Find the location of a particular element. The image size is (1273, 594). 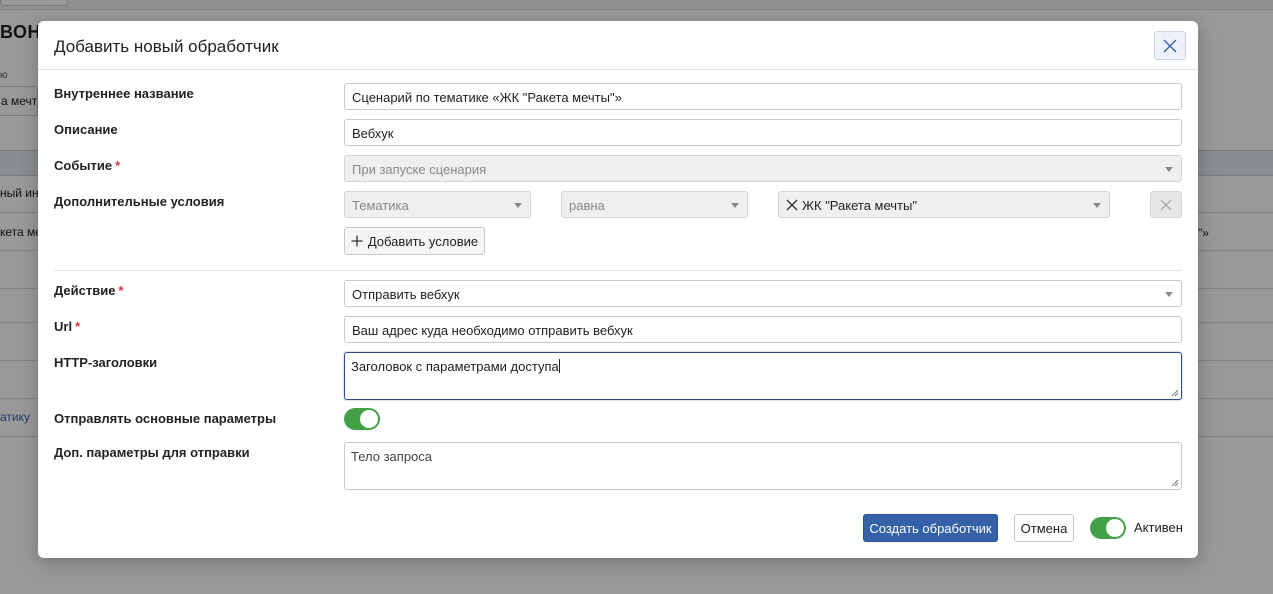

url-label: Url * is located at coordinates (67, 326).